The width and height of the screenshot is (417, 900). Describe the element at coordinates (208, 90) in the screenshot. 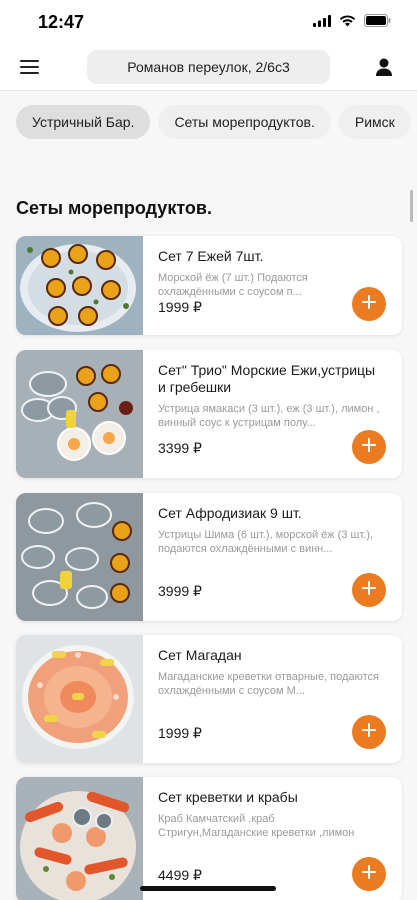

I see `header-divider` at that location.